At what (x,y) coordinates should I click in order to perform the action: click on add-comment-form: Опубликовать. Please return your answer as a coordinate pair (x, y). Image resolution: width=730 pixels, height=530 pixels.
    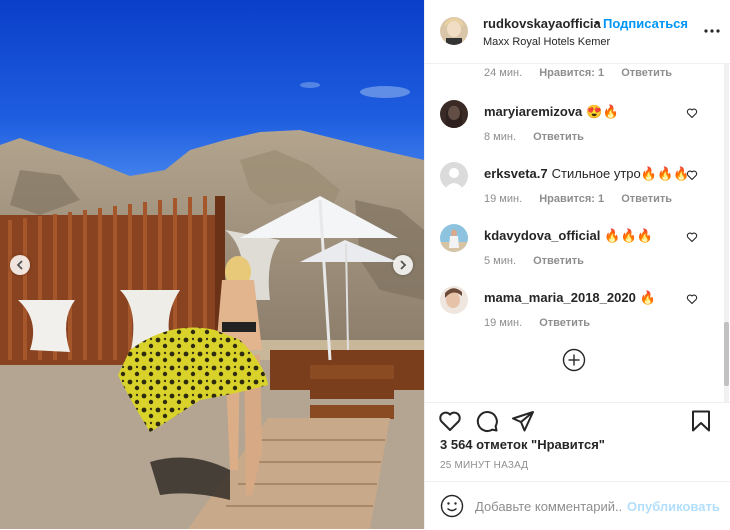
    Looking at the image, I should click on (577, 505).